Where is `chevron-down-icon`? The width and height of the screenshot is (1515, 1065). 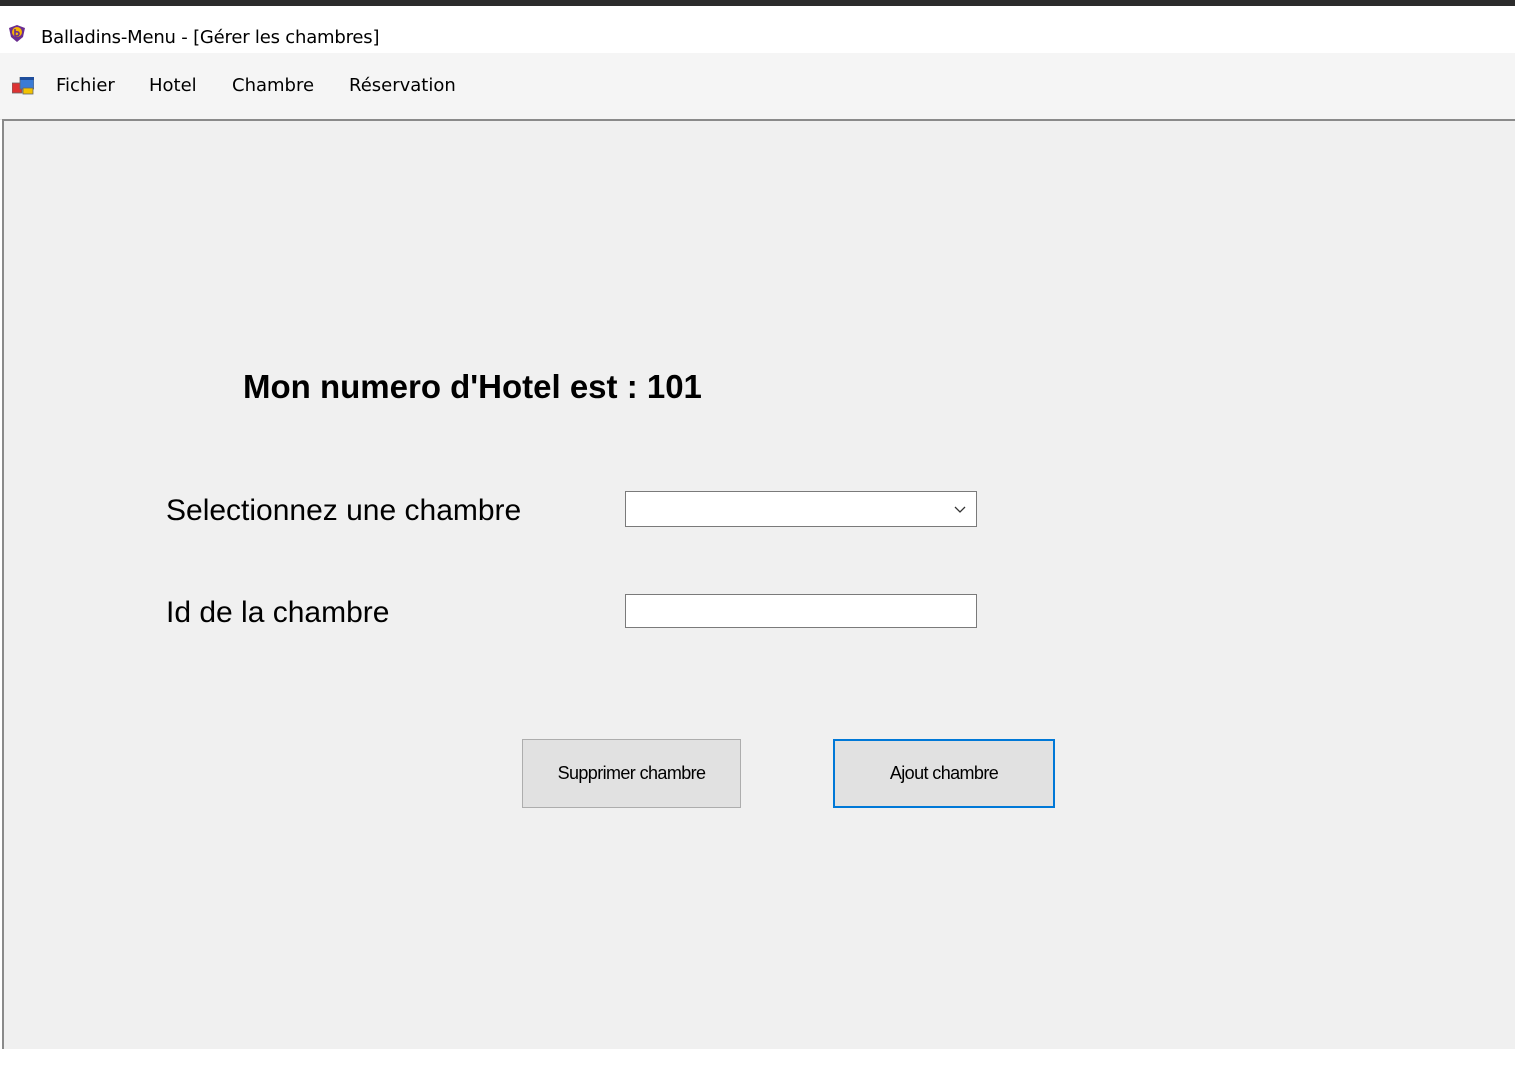
chevron-down-icon is located at coordinates (960, 509).